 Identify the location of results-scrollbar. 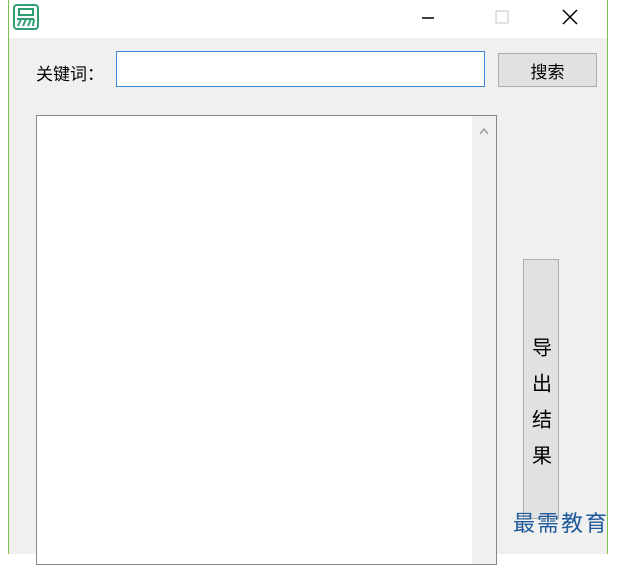
(484, 340).